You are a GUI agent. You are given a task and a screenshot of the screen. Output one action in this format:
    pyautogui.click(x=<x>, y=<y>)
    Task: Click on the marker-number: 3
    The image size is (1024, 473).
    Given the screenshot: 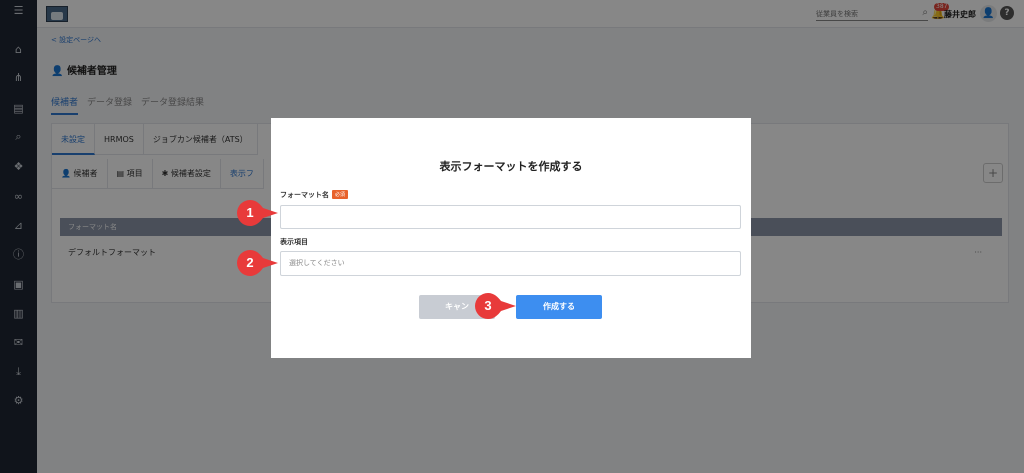 What is the action you would take?
    pyautogui.click(x=488, y=305)
    